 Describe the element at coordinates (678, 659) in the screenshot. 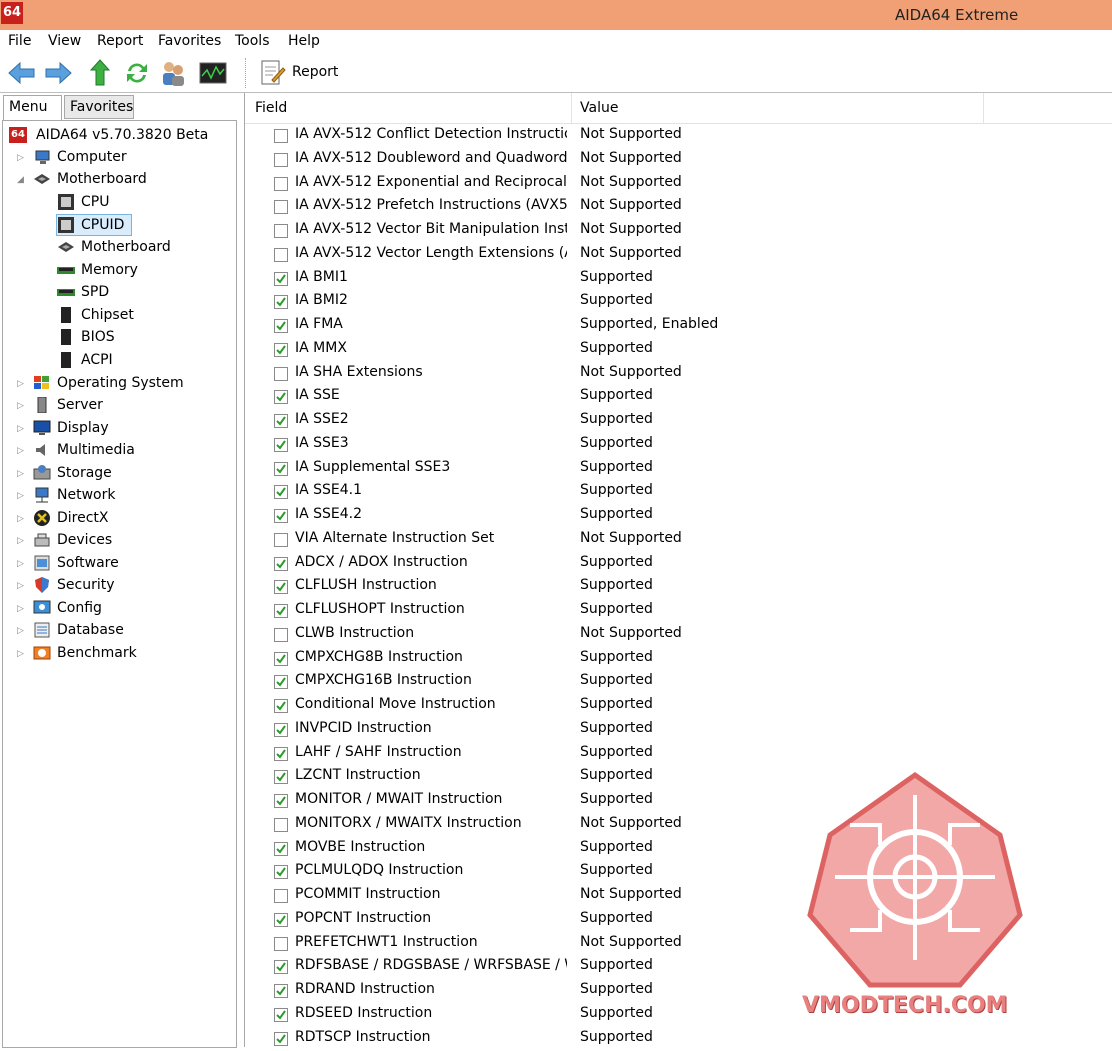

I see `table-row: CMPXCHG8B Instruction Supported` at that location.